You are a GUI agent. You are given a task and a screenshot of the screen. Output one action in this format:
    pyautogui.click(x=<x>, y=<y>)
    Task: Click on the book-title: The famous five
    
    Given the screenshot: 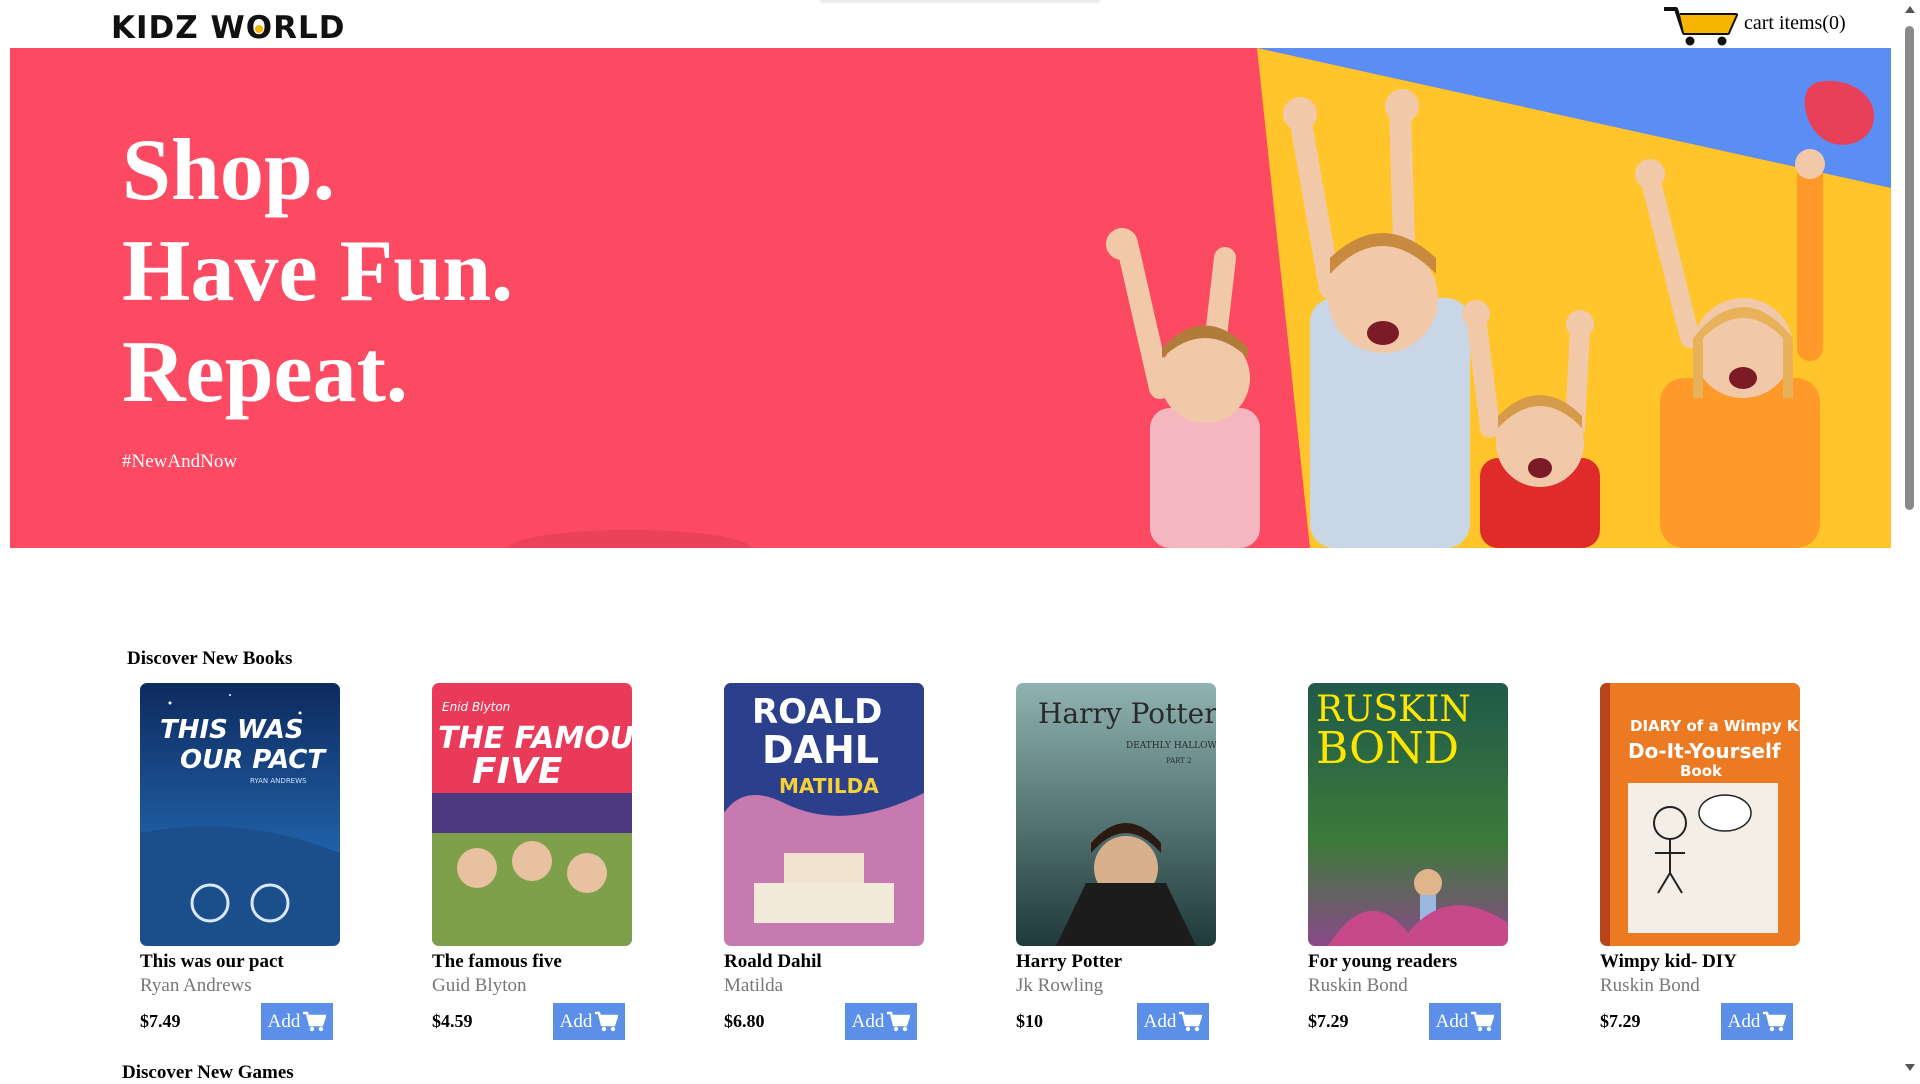 What is the action you would take?
    pyautogui.click(x=497, y=962)
    